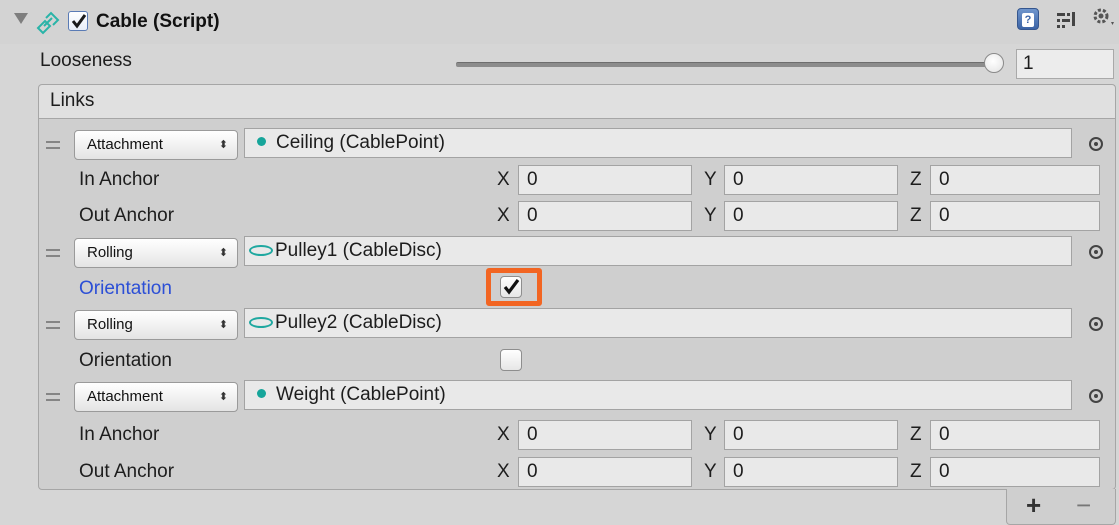 The height and width of the screenshot is (525, 1119). I want to click on link-object-label: Pulley2 (CableDisc), so click(358, 322).